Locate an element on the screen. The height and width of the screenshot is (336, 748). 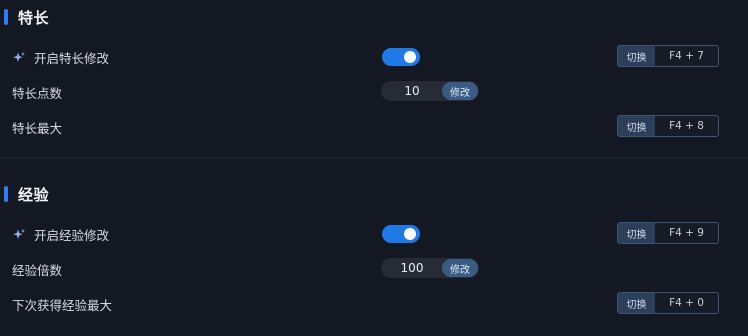
perk-points-input: 10 修改 is located at coordinates (430, 91).